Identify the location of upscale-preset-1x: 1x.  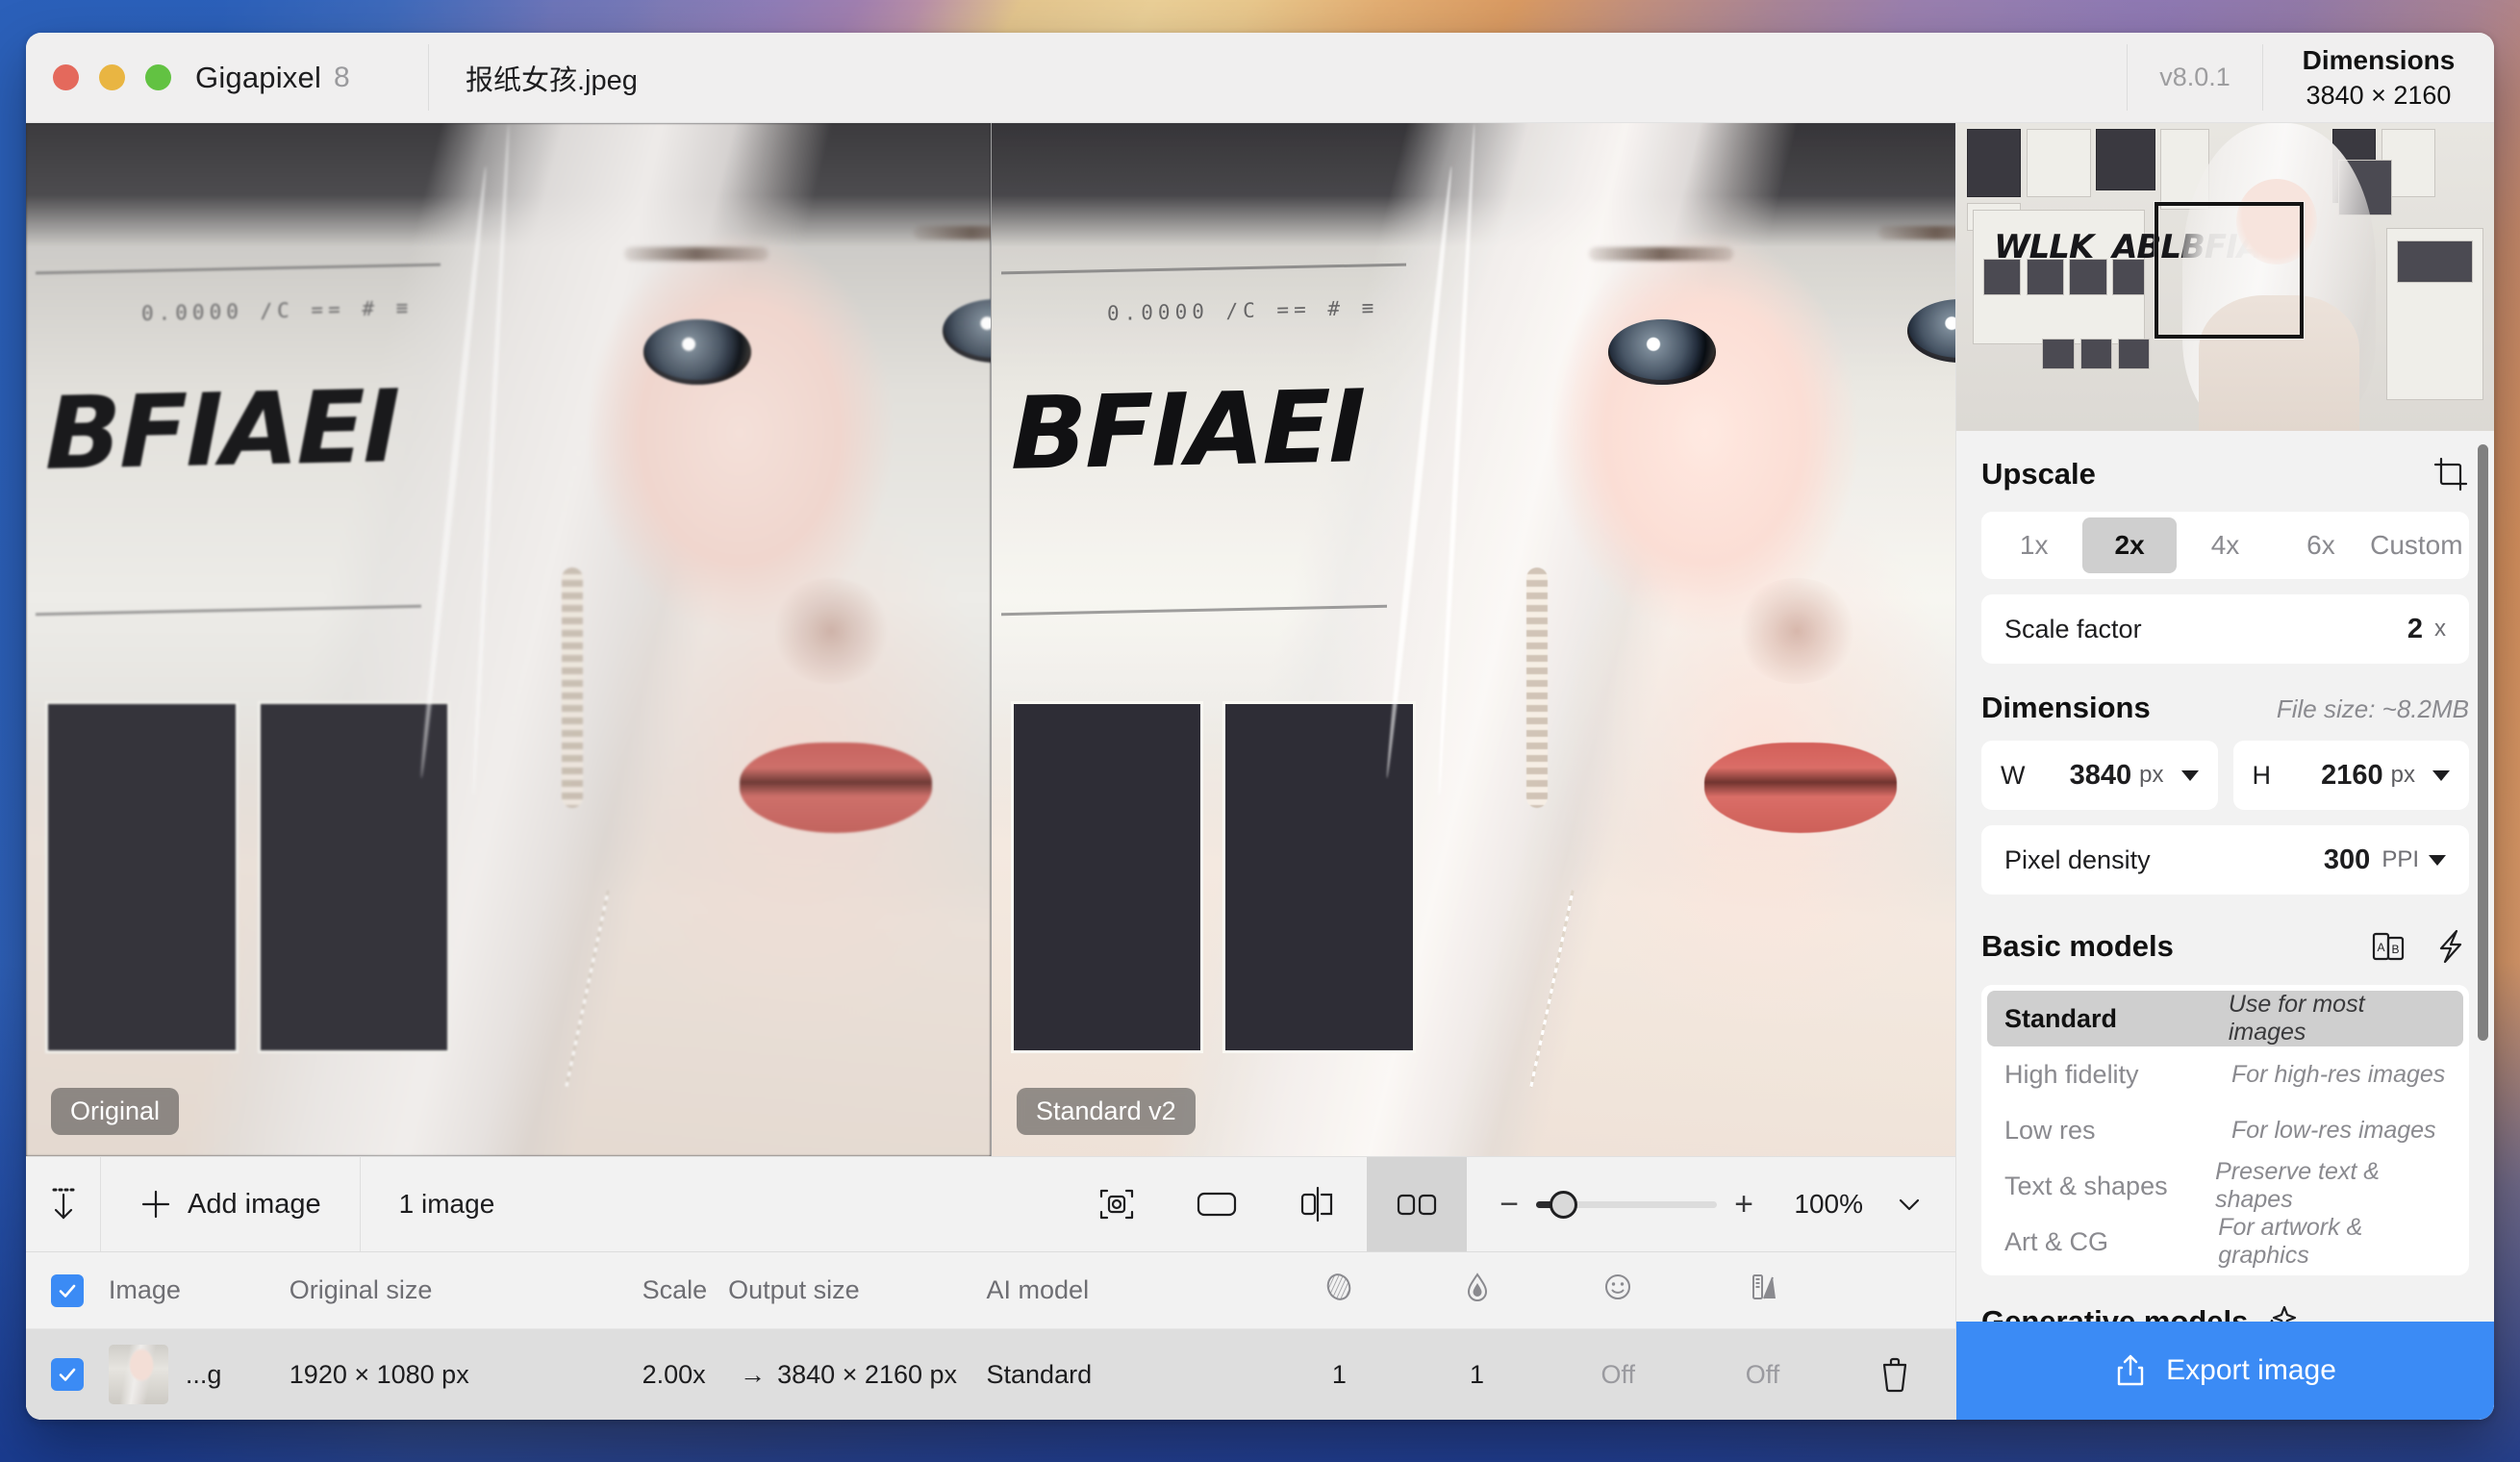
(2034, 545).